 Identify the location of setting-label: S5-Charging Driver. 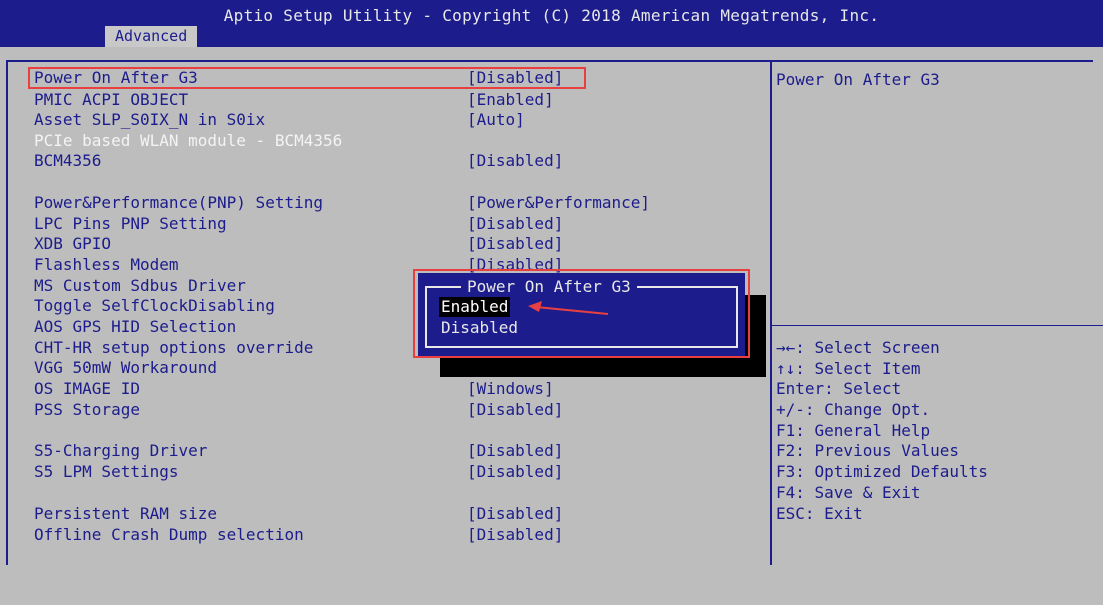
(121, 450).